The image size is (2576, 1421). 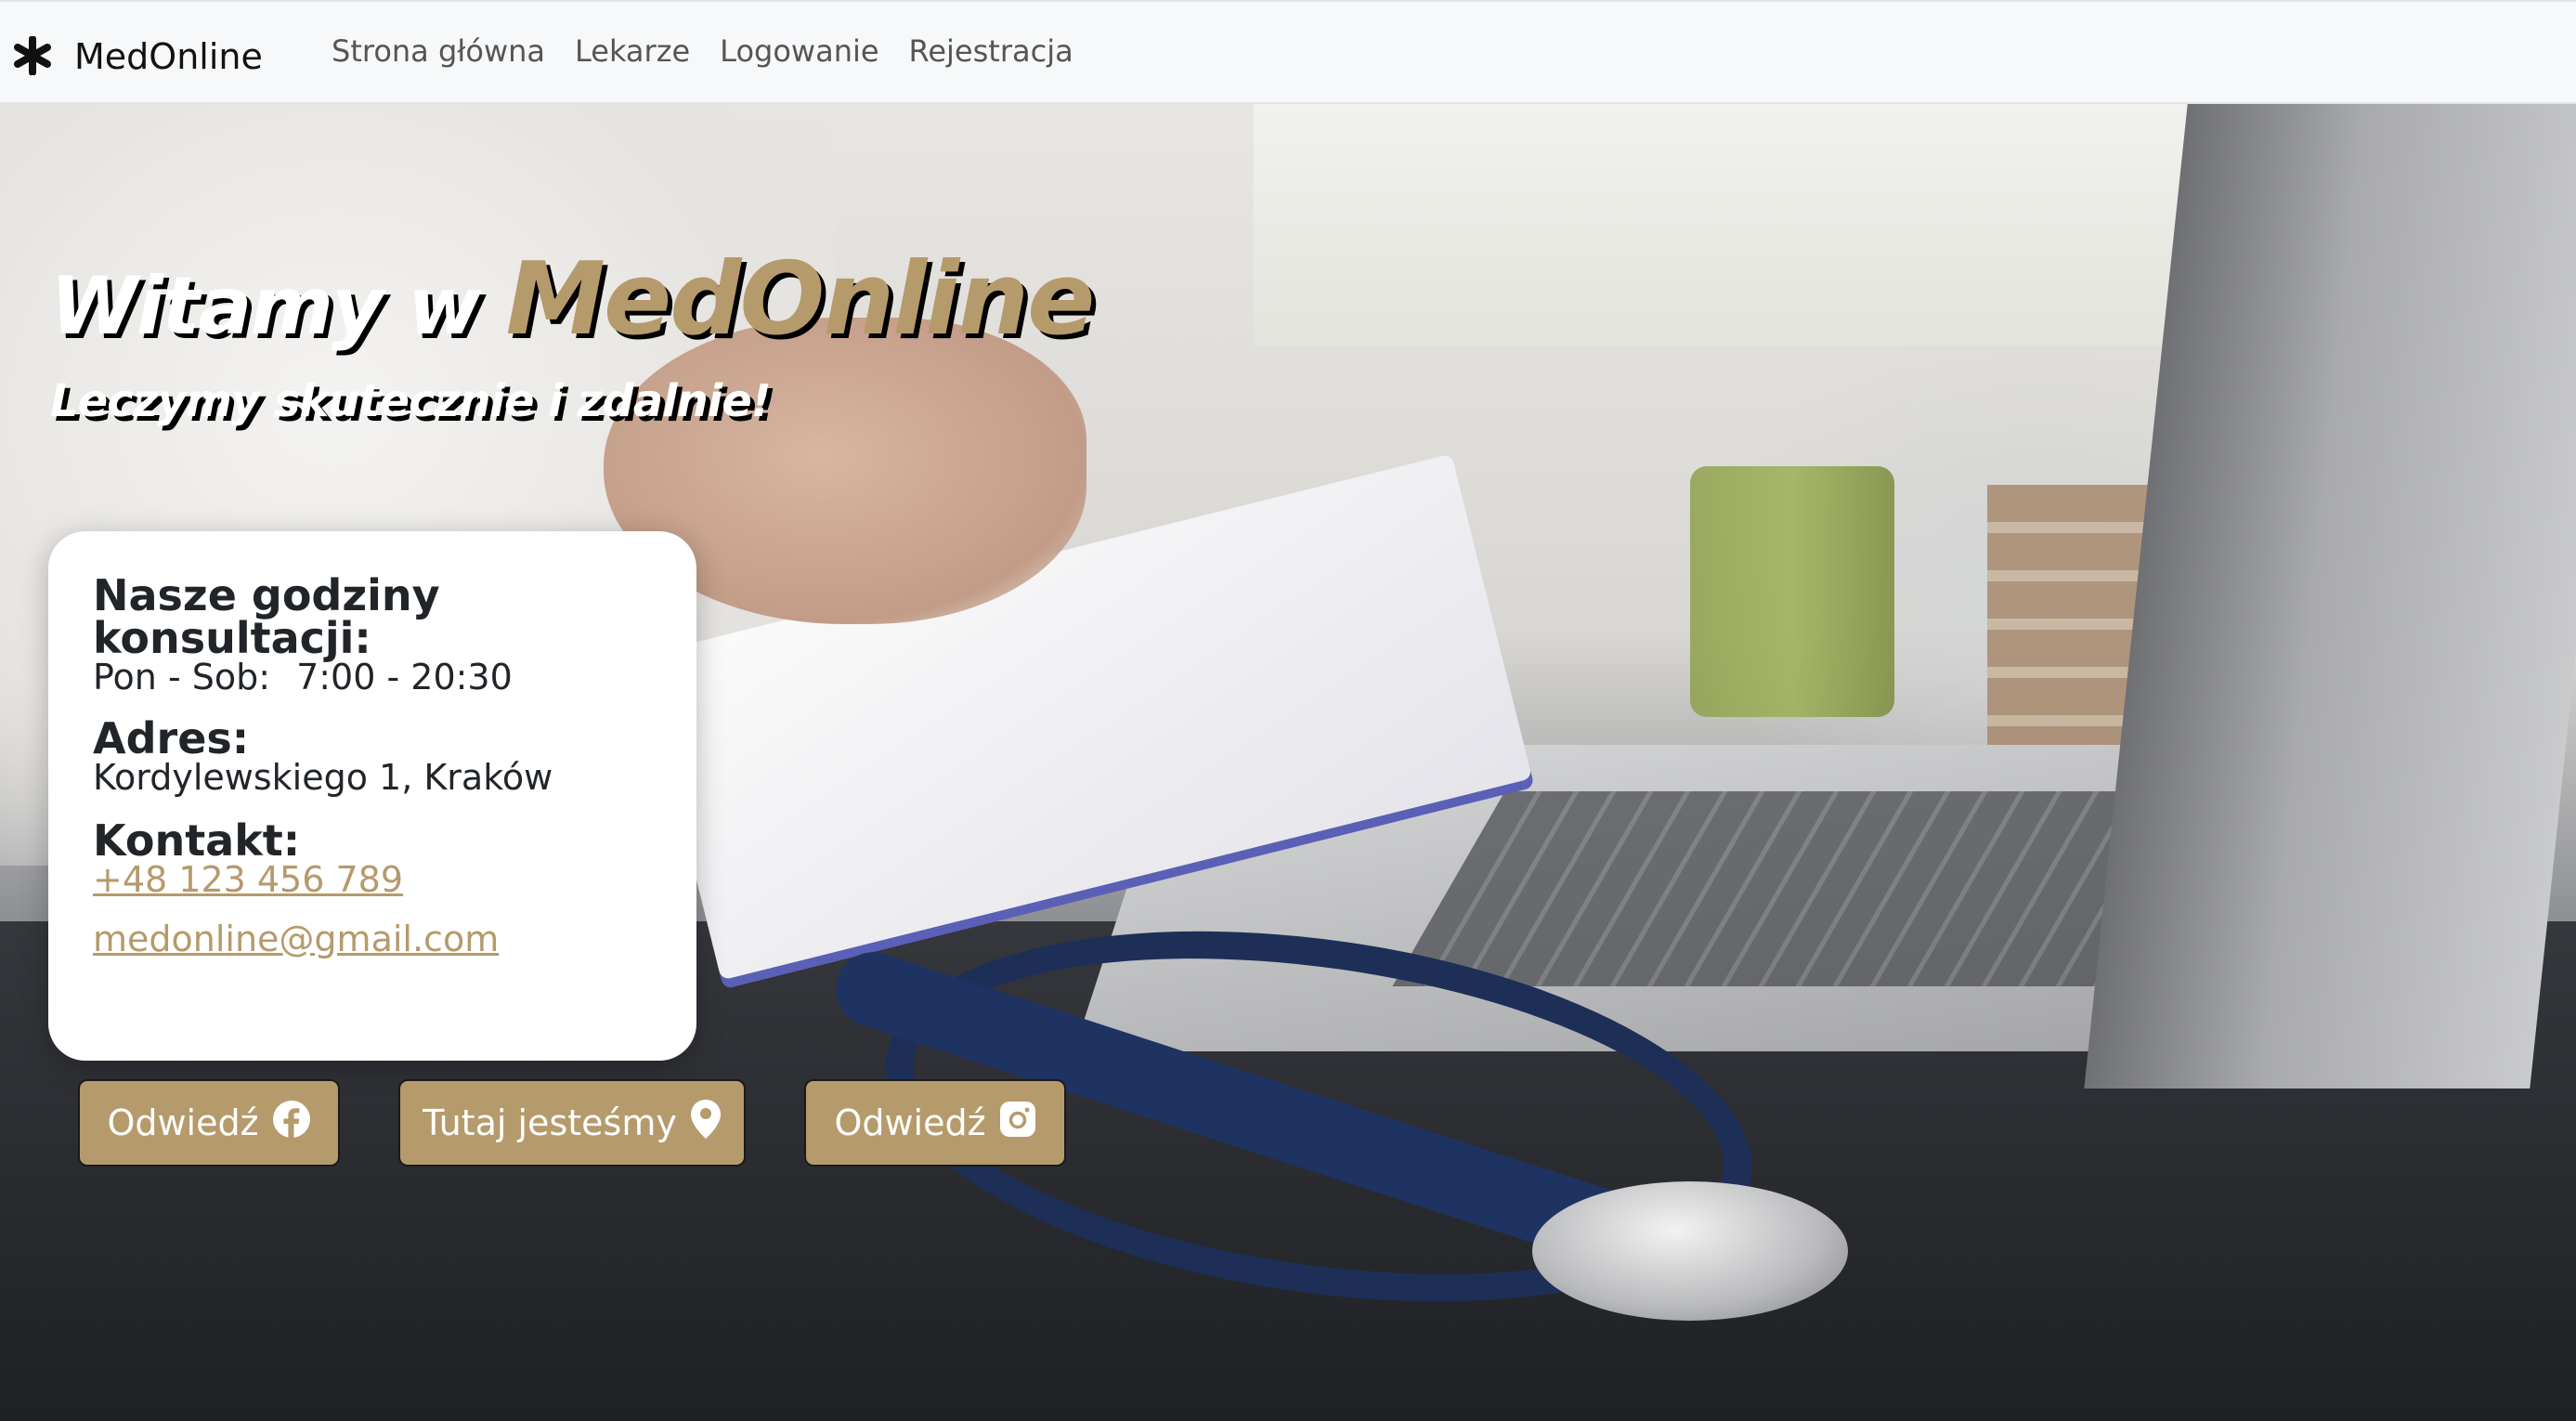 I want to click on asterisk-icon, so click(x=33, y=57).